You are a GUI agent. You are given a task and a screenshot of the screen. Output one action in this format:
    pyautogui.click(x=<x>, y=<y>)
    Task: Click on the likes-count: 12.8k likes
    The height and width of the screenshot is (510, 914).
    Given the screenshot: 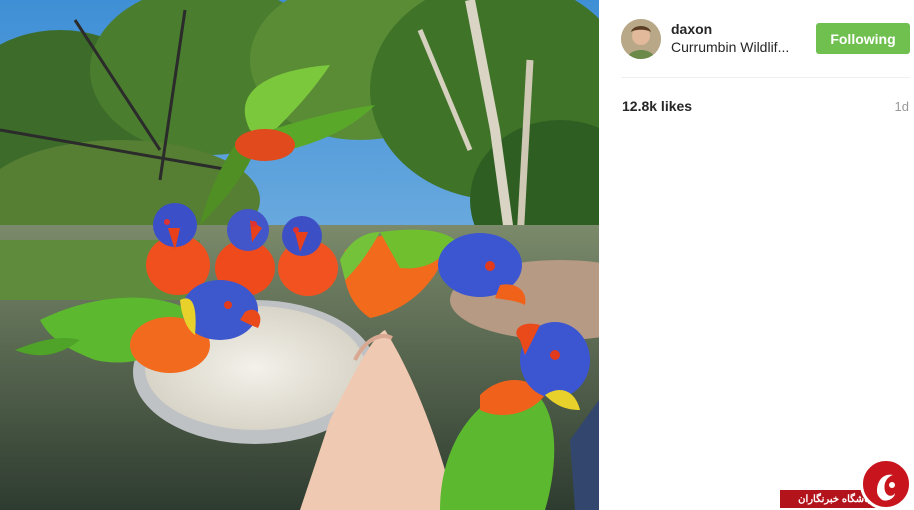 What is the action you would take?
    pyautogui.click(x=657, y=106)
    